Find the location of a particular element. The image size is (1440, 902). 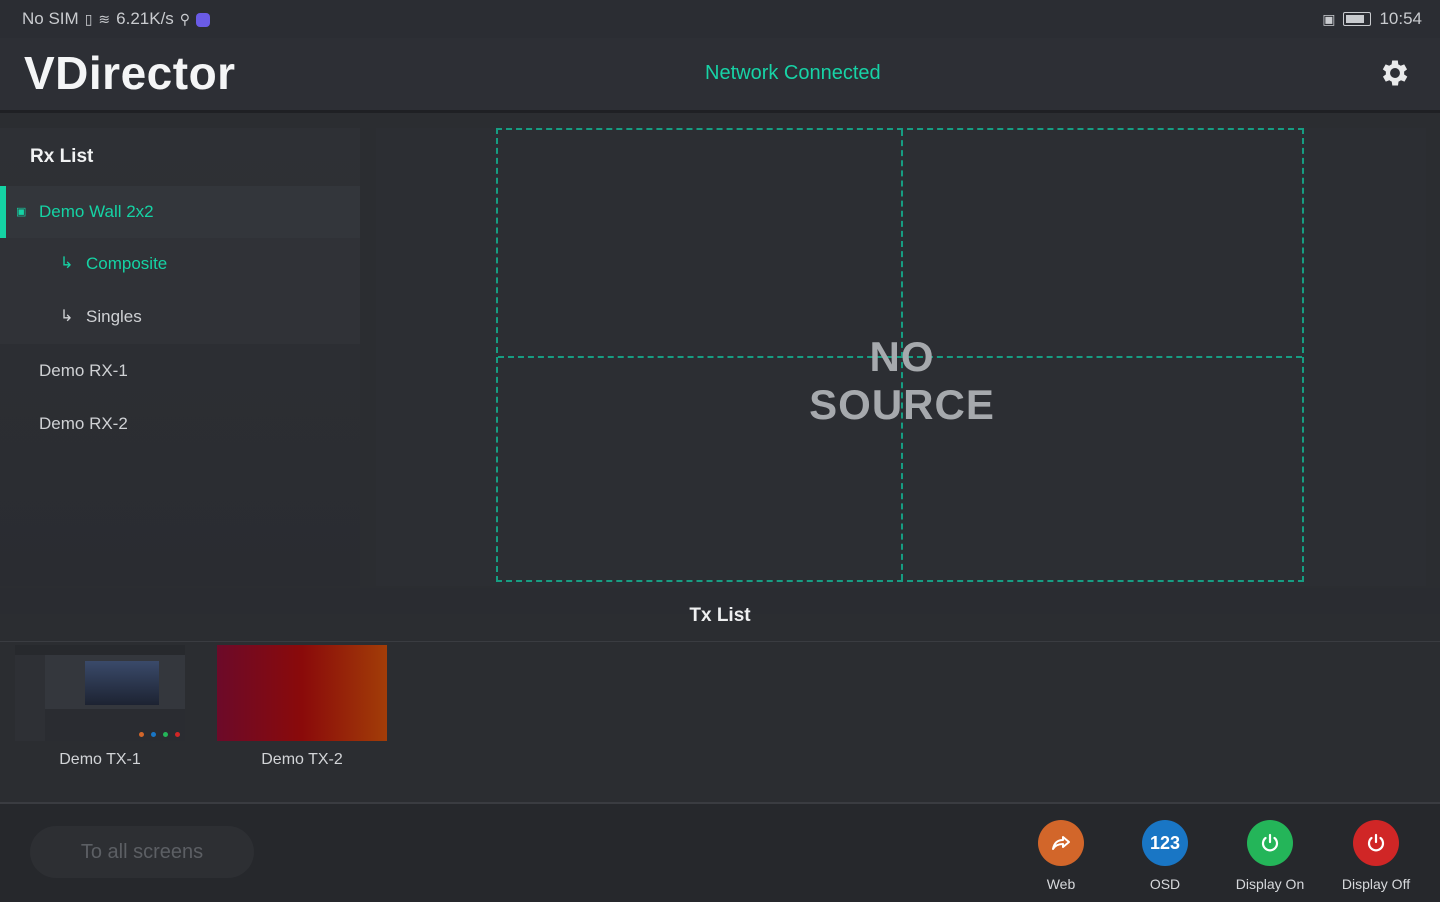

sim-icon: ▯ is located at coordinates (88, 18).